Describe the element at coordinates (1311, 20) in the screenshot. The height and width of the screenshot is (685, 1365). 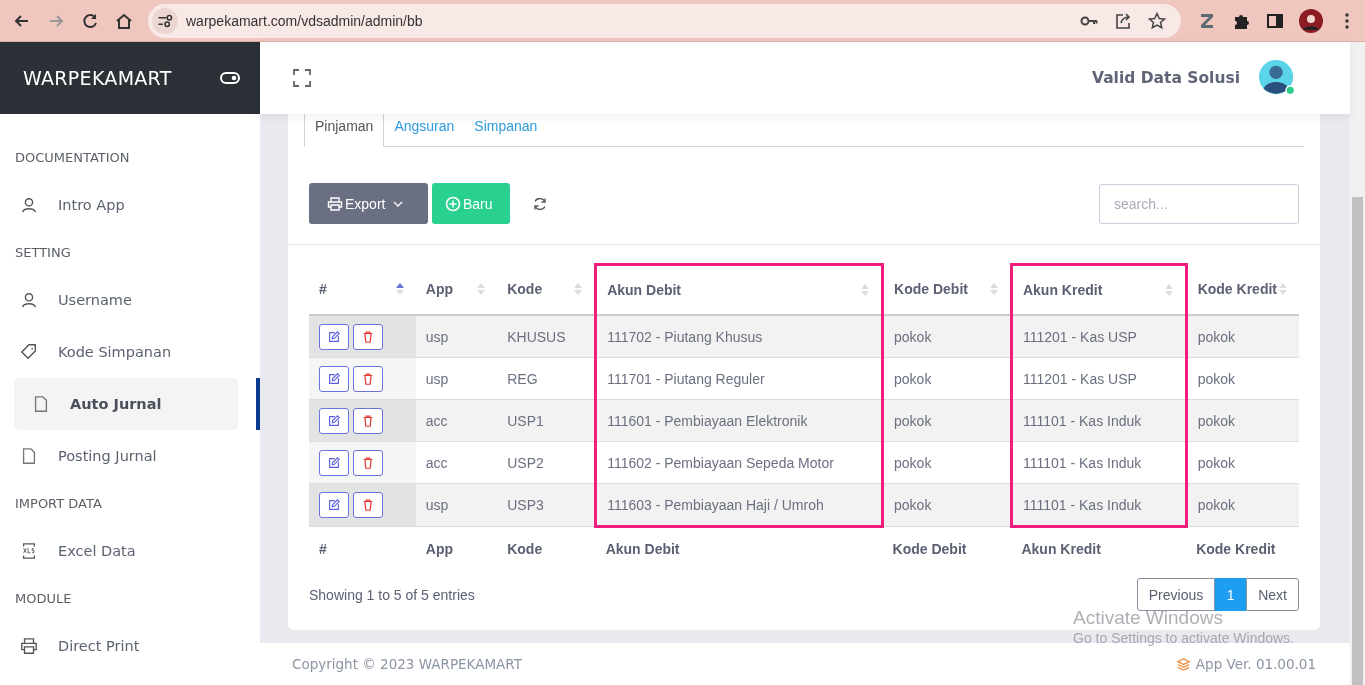
I see `profile-avatar-icon` at that location.